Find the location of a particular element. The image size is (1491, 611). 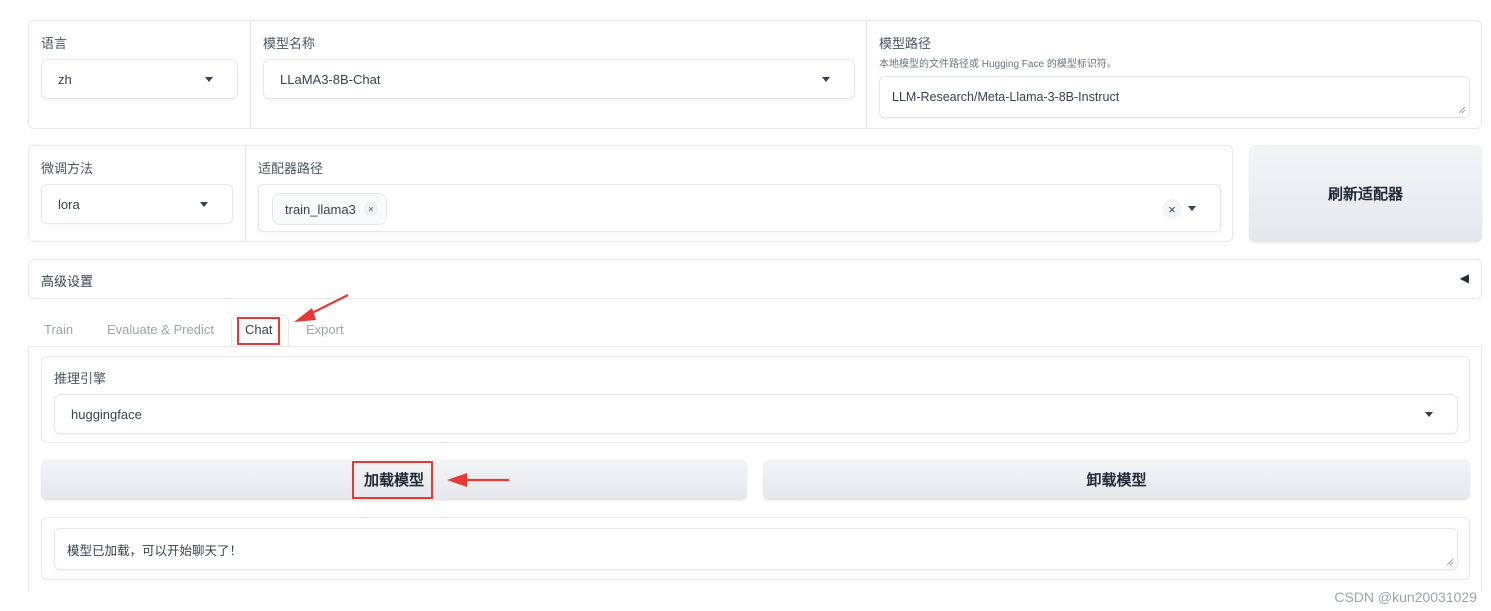

clear-icon: × is located at coordinates (1172, 209).